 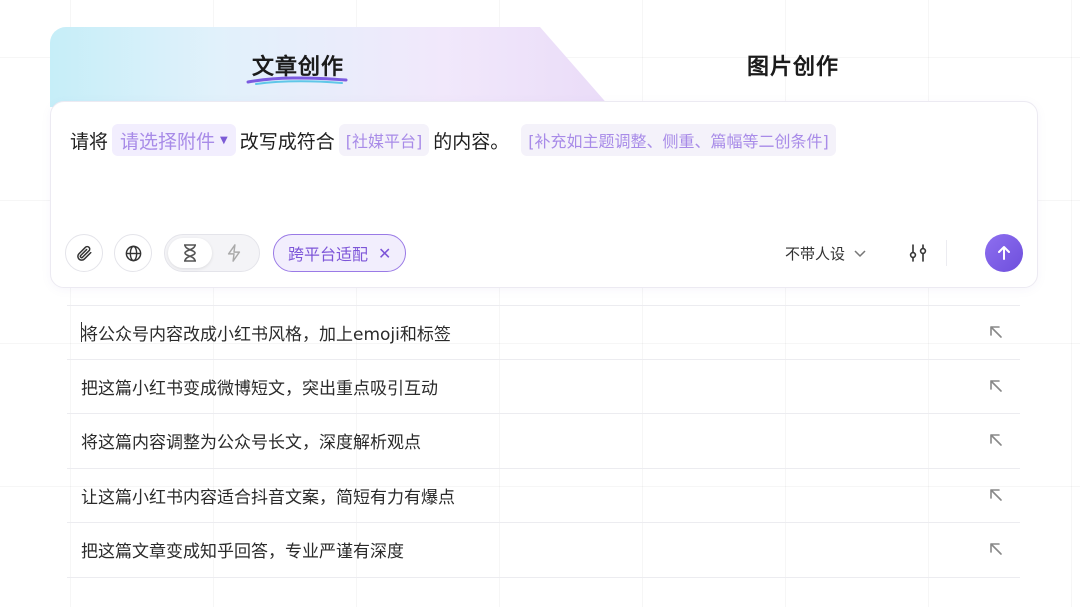 What do you see at coordinates (259, 388) in the screenshot?
I see `suggestion-text: 把这篇小红书变成微博短文，突出重点吸引互动` at bounding box center [259, 388].